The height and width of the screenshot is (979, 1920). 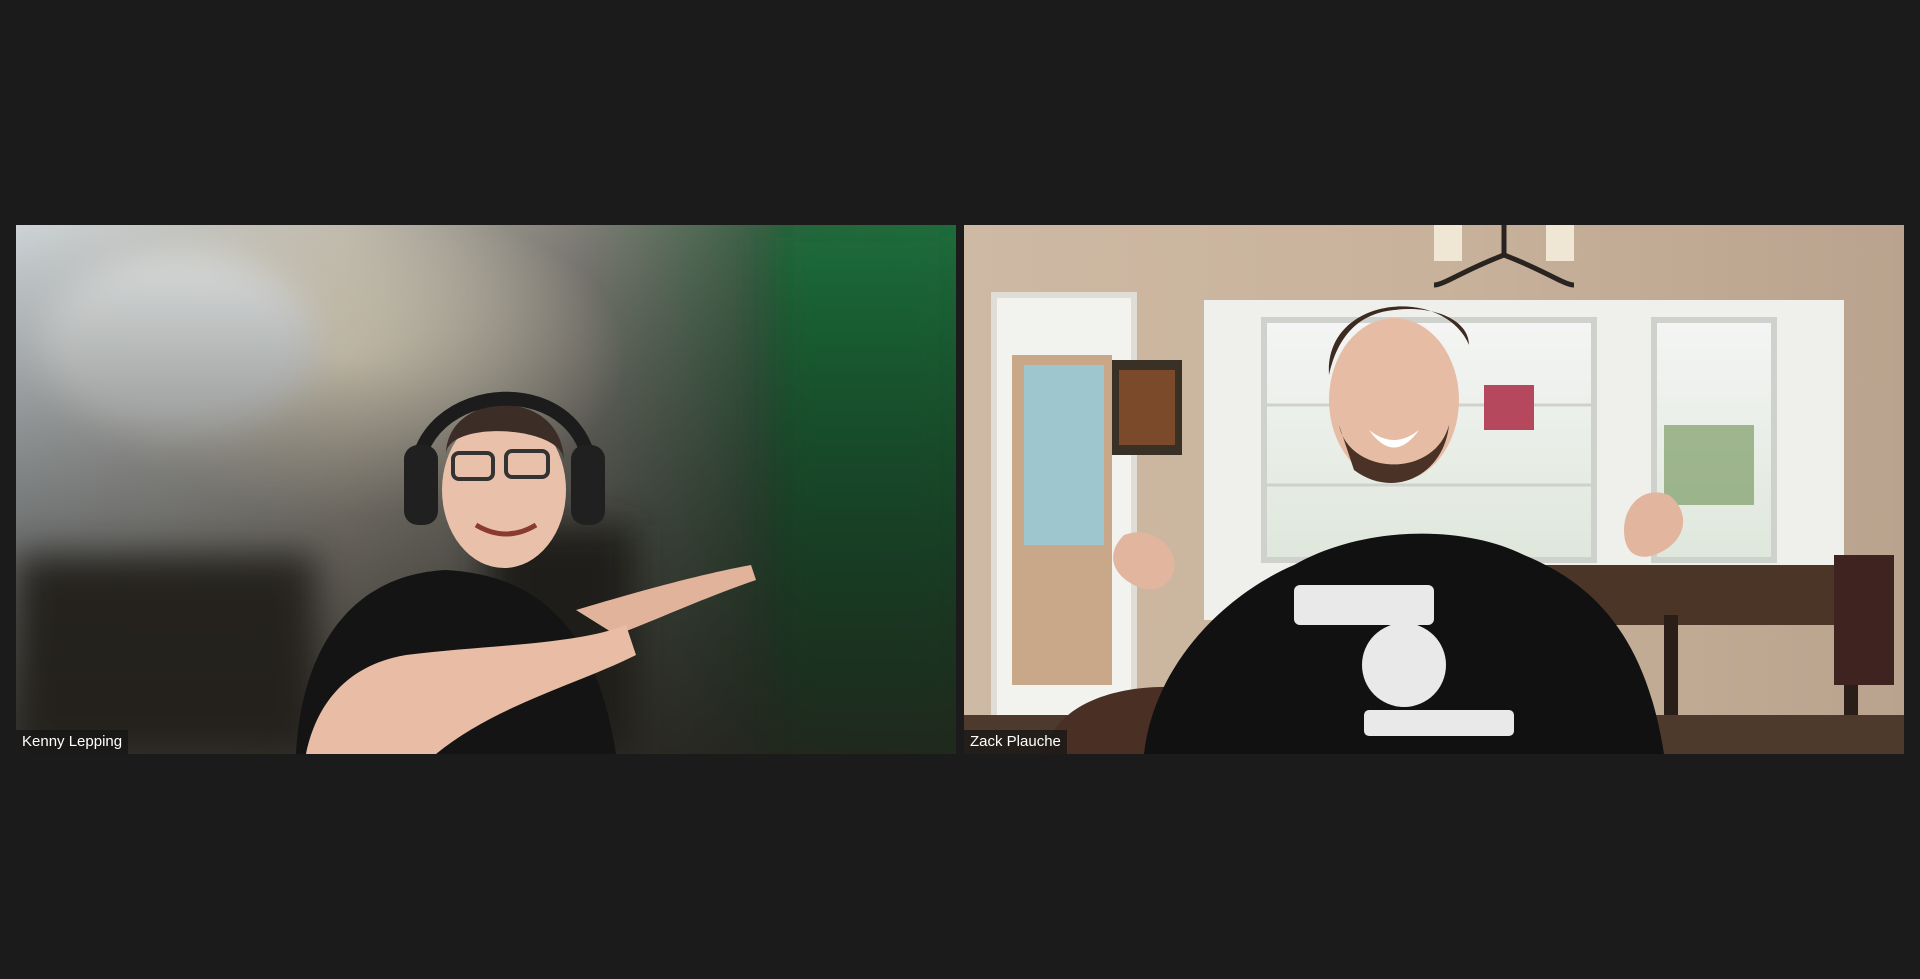 What do you see at coordinates (1015, 742) in the screenshot?
I see `participant-name-label: Zack Plauche` at bounding box center [1015, 742].